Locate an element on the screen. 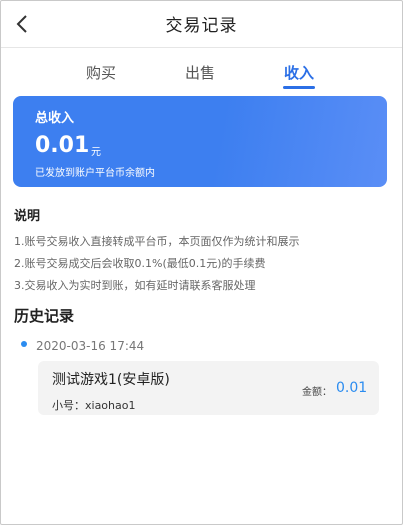 The height and width of the screenshot is (525, 403). chevron-left-icon is located at coordinates (21, 24).